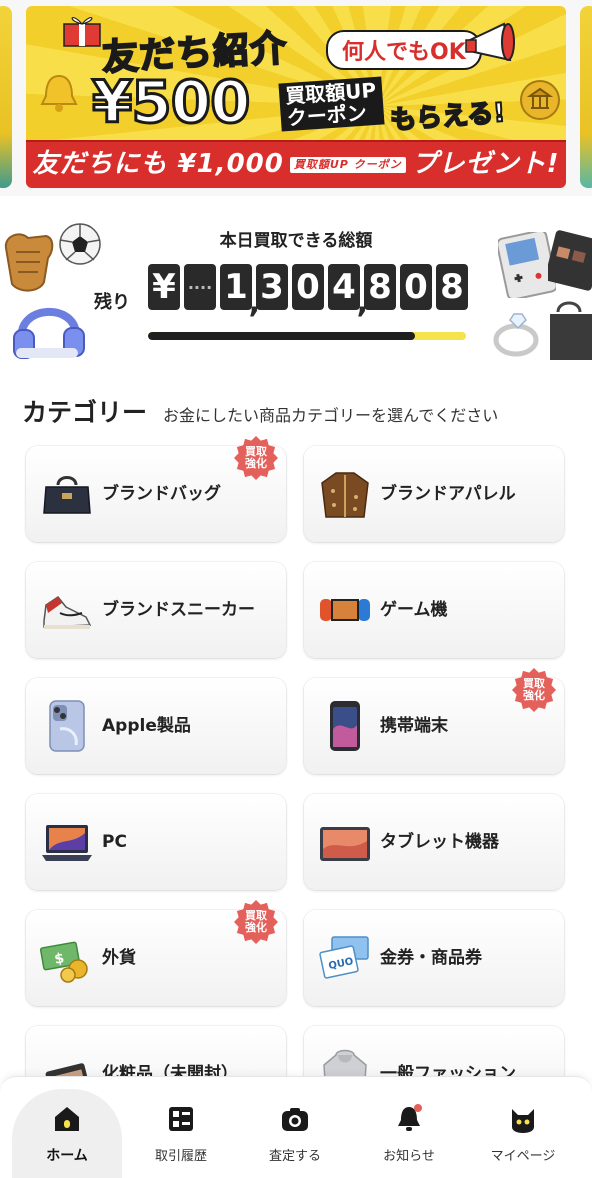 This screenshot has height=1178, width=592. Describe the element at coordinates (67, 1156) in the screenshot. I see `nav-home-label: ホーム` at that location.